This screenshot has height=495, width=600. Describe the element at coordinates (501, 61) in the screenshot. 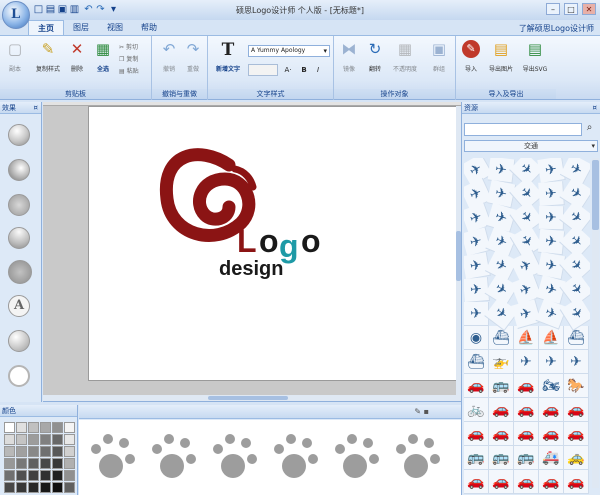

I see `export-image-button: ▤ 导出图片` at that location.